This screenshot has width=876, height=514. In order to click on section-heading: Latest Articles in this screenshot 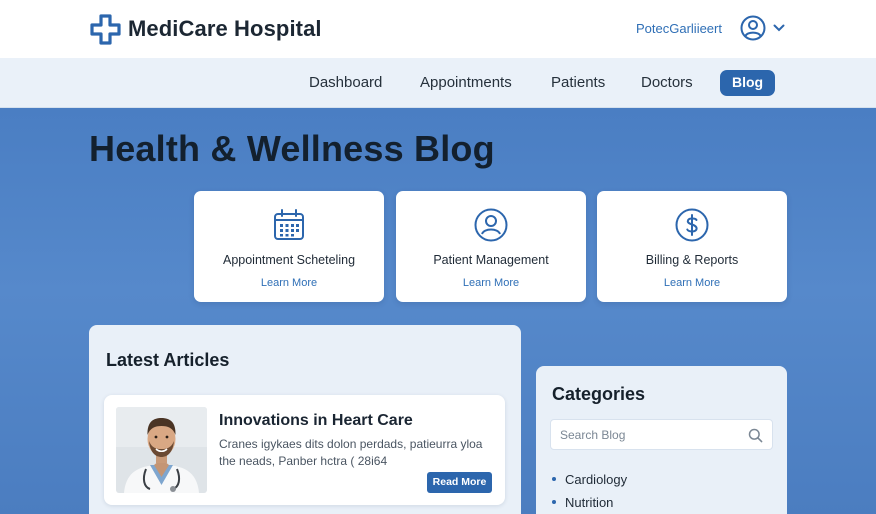, I will do `click(168, 360)`.